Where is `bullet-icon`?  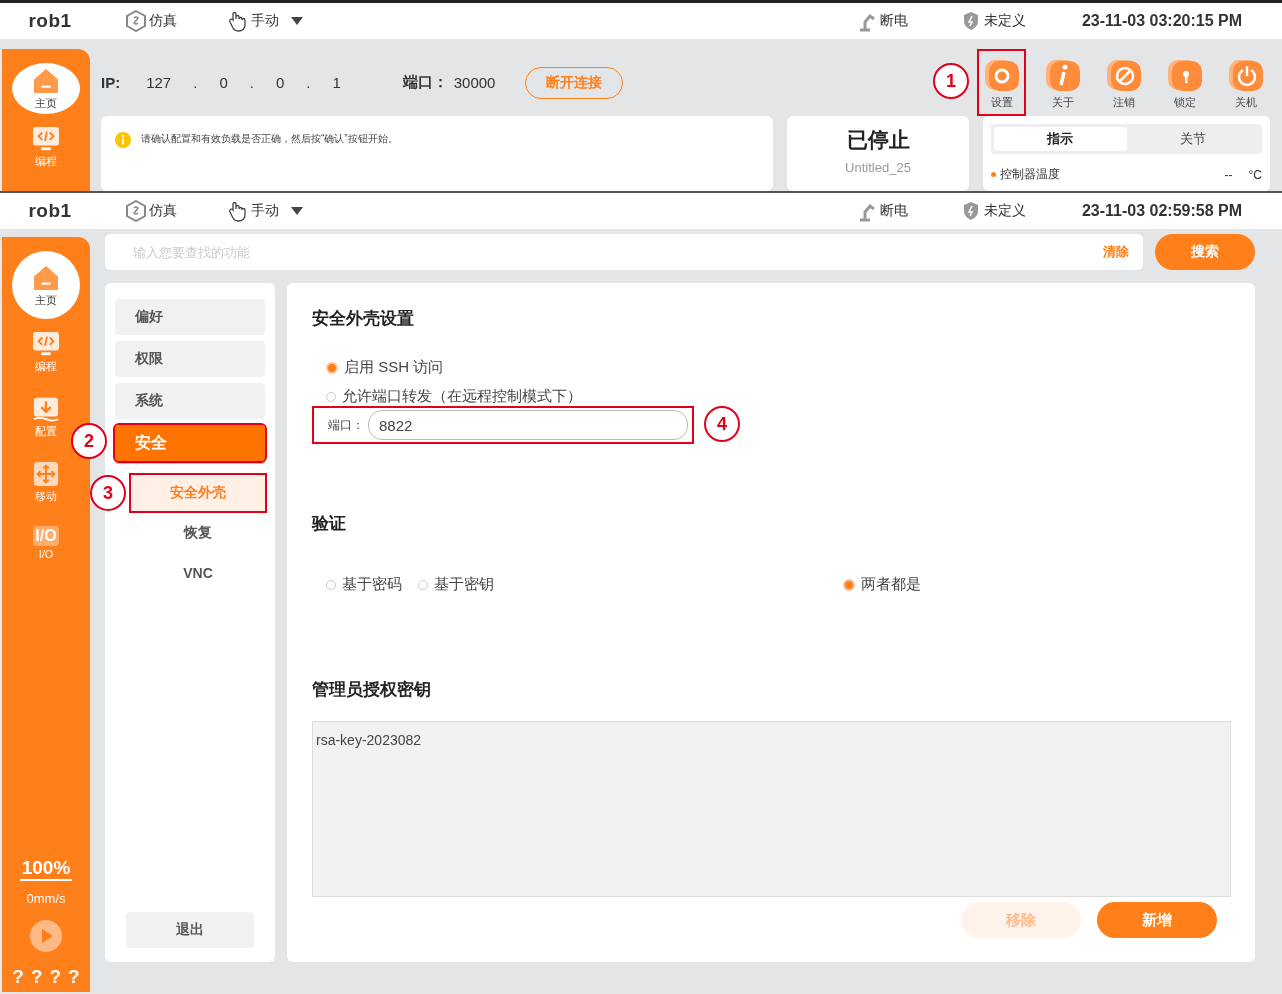
bullet-icon is located at coordinates (993, 174).